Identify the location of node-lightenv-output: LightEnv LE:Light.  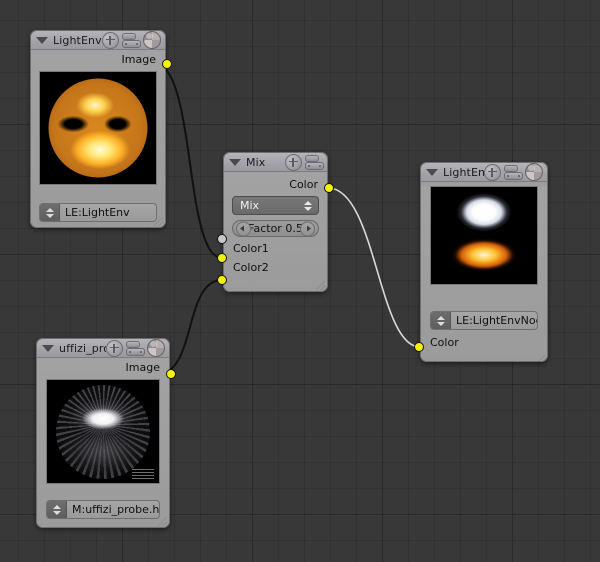
(481, 262).